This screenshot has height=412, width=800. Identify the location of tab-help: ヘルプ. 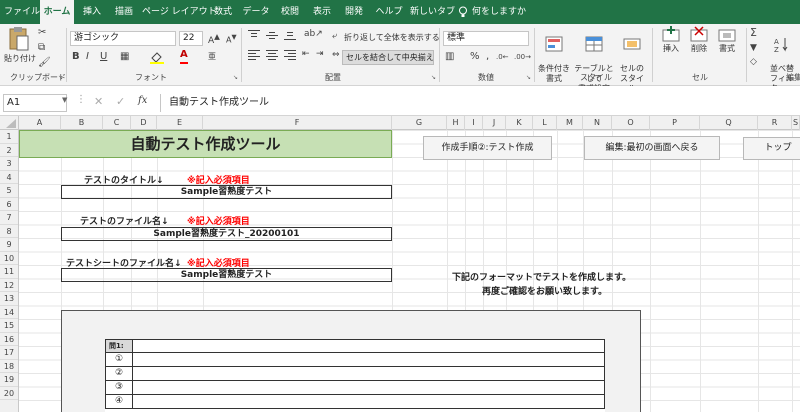
(389, 12).